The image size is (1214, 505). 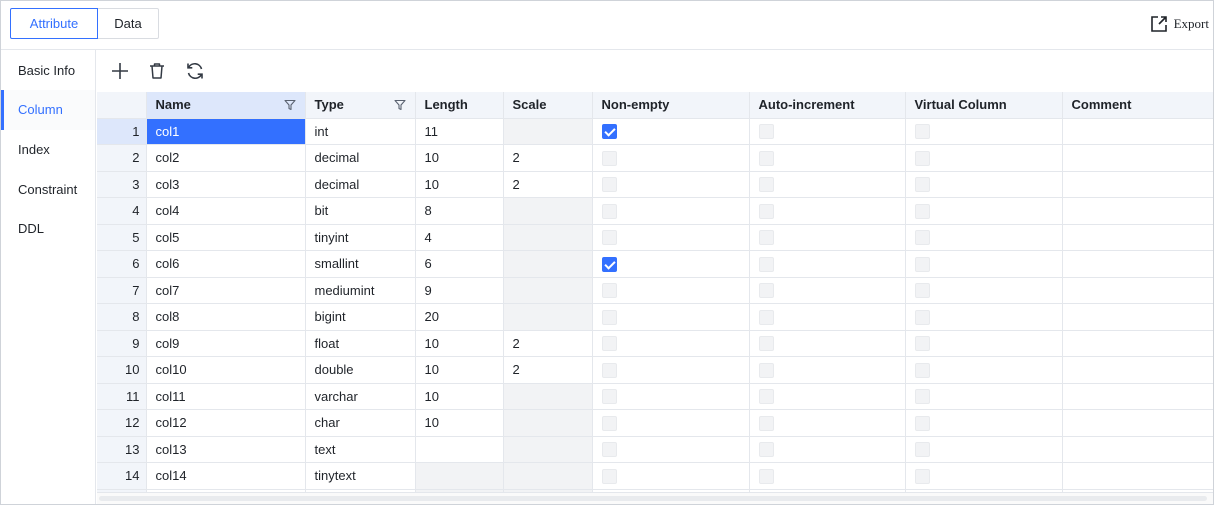 What do you see at coordinates (226, 317) in the screenshot?
I see `name-cell: col8` at bounding box center [226, 317].